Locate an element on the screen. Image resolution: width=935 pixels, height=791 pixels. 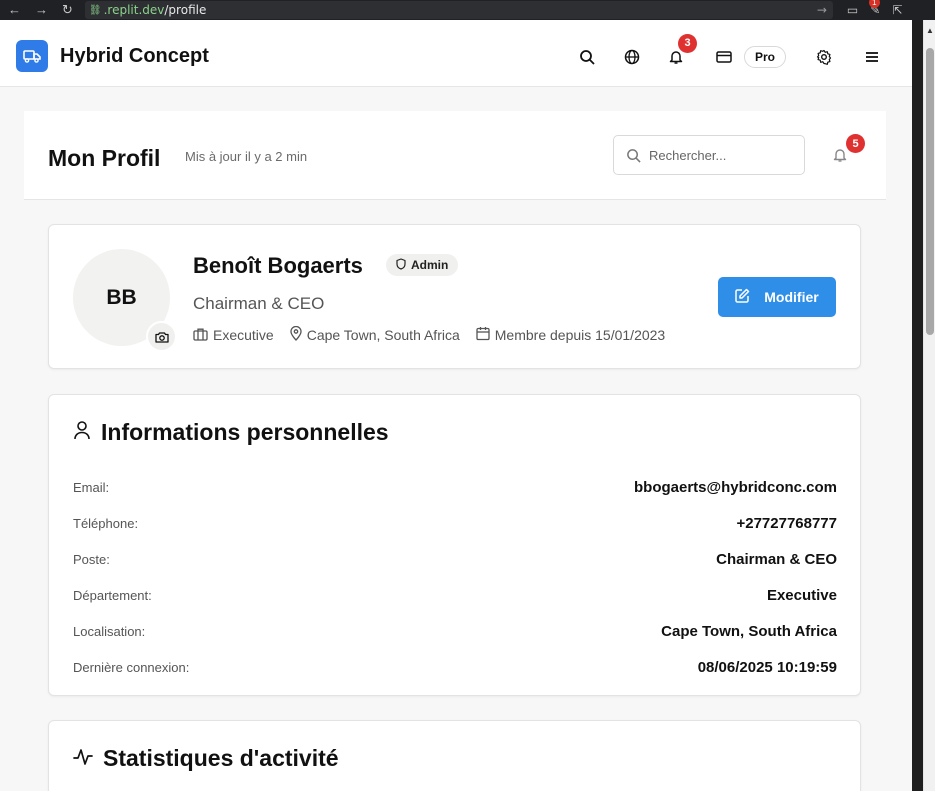
edit-profile-button: Modifier is located at coordinates (777, 297).